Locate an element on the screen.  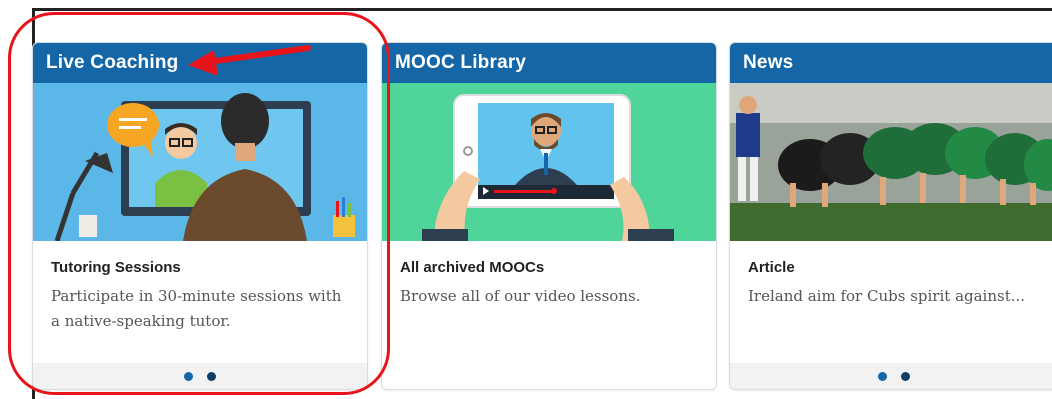
rugby-scrum-photo is located at coordinates (891, 162).